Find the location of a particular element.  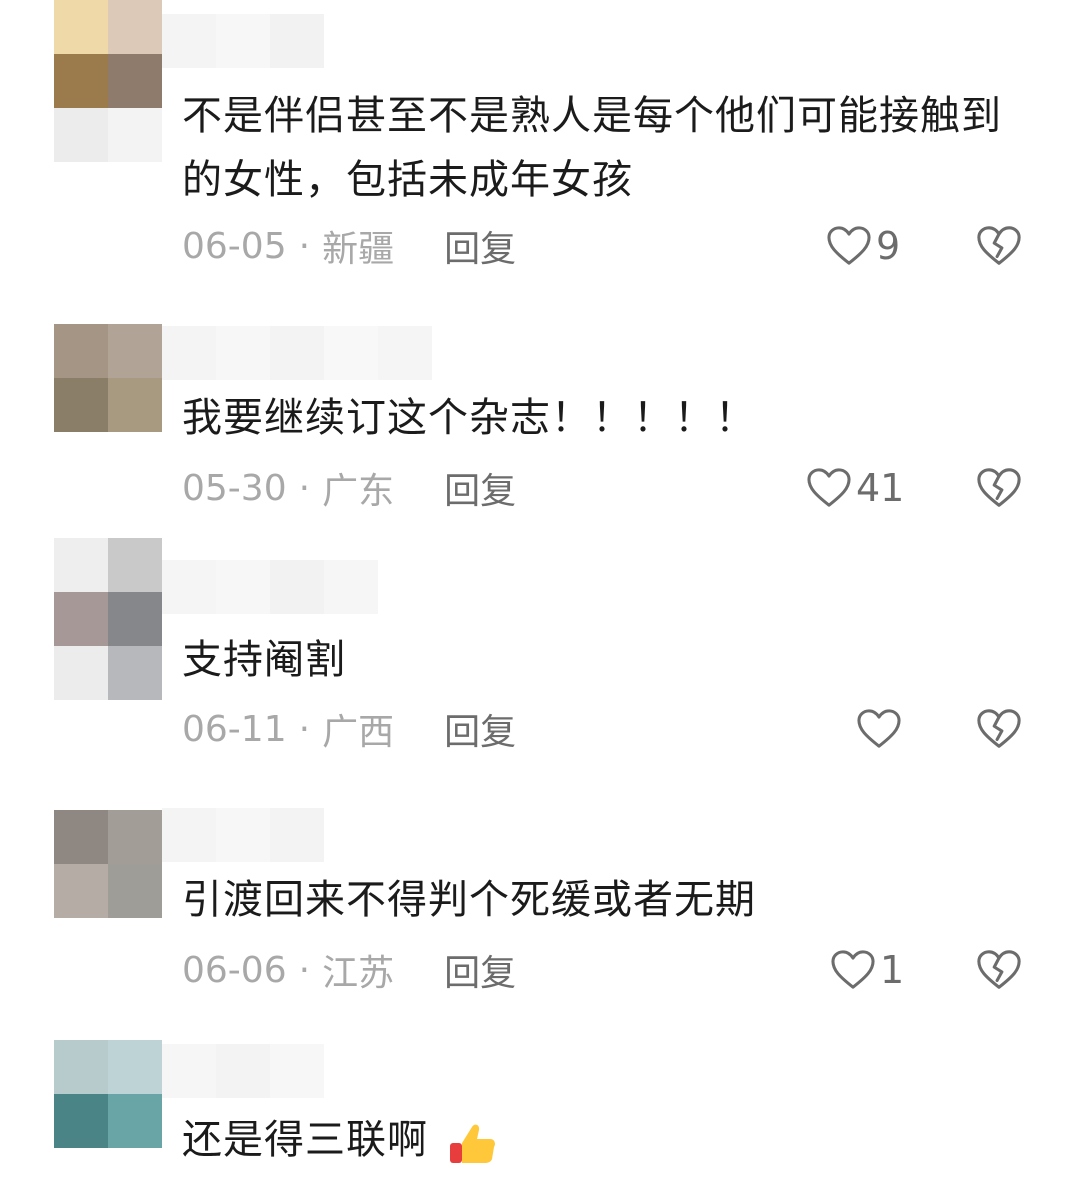

like-button: 41 is located at coordinates (855, 488).